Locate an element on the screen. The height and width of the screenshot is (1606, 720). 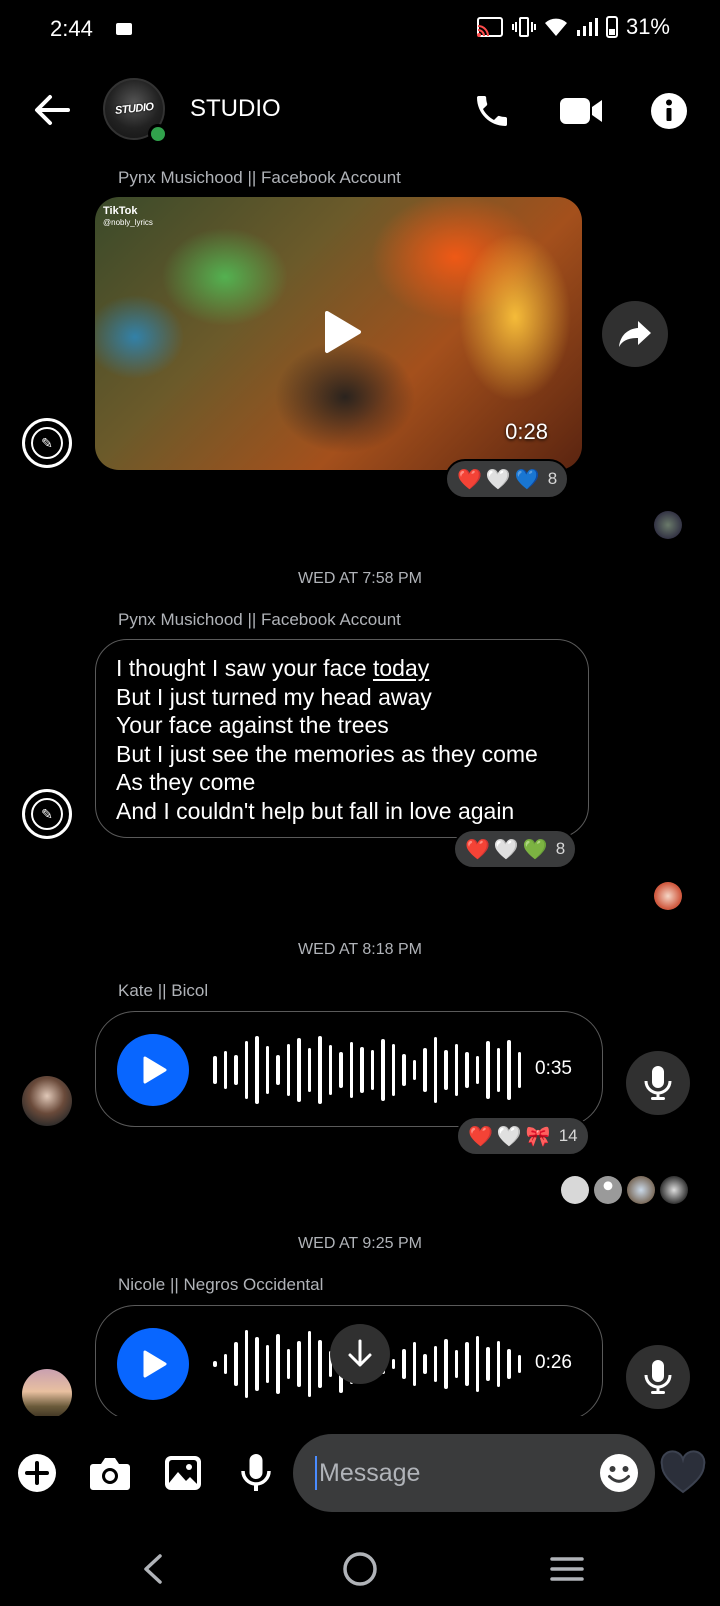
message-link: today is located at coordinates (401, 668).